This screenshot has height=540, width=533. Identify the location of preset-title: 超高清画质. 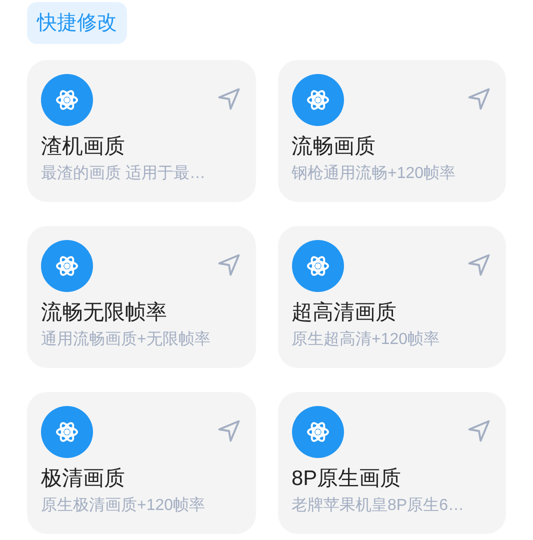
(345, 313).